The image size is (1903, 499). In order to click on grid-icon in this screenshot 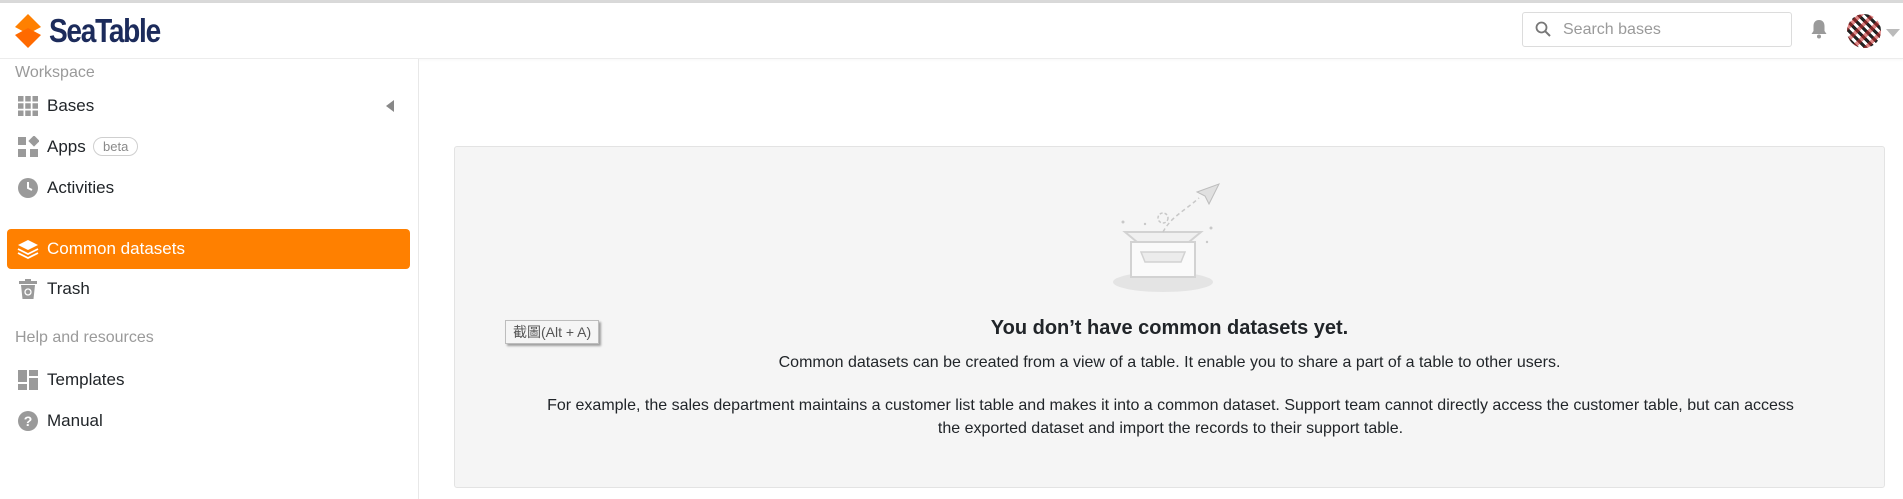, I will do `click(28, 106)`.